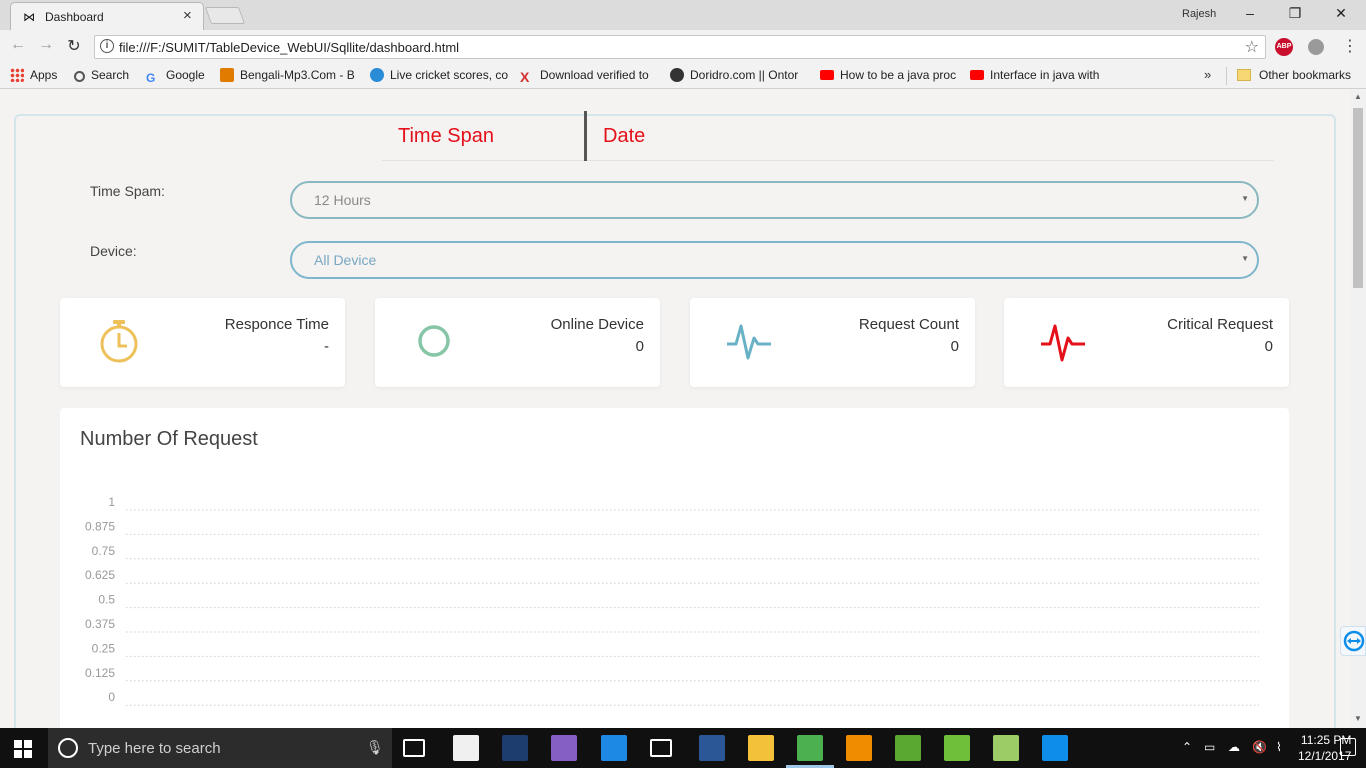 The image size is (1366, 768). What do you see at coordinates (908, 748) in the screenshot?
I see `green-app-icon` at bounding box center [908, 748].